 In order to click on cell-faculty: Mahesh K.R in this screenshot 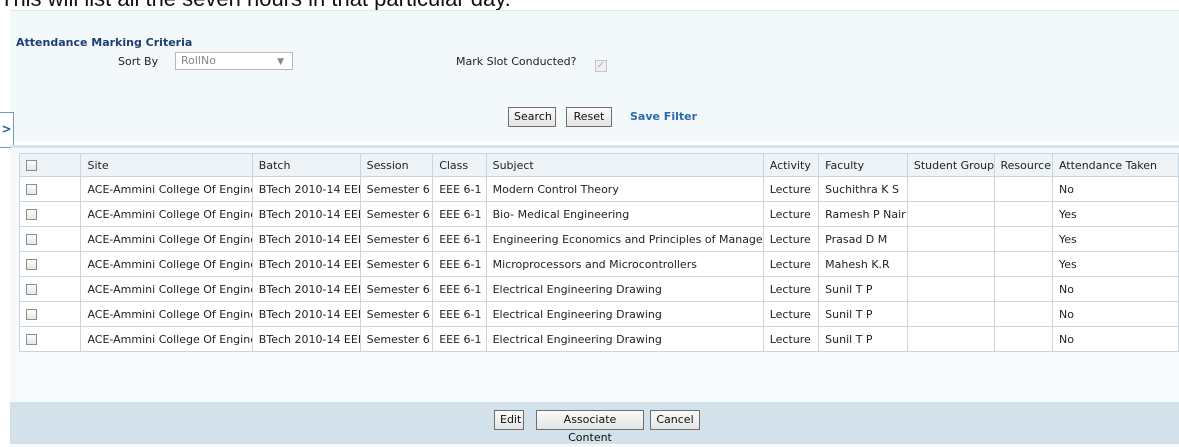, I will do `click(863, 264)`.